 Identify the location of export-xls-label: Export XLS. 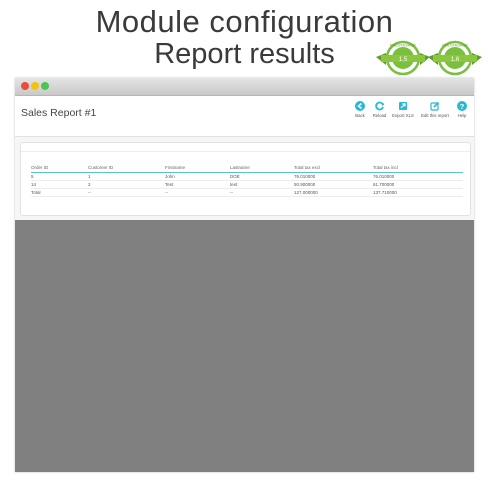
(403, 115).